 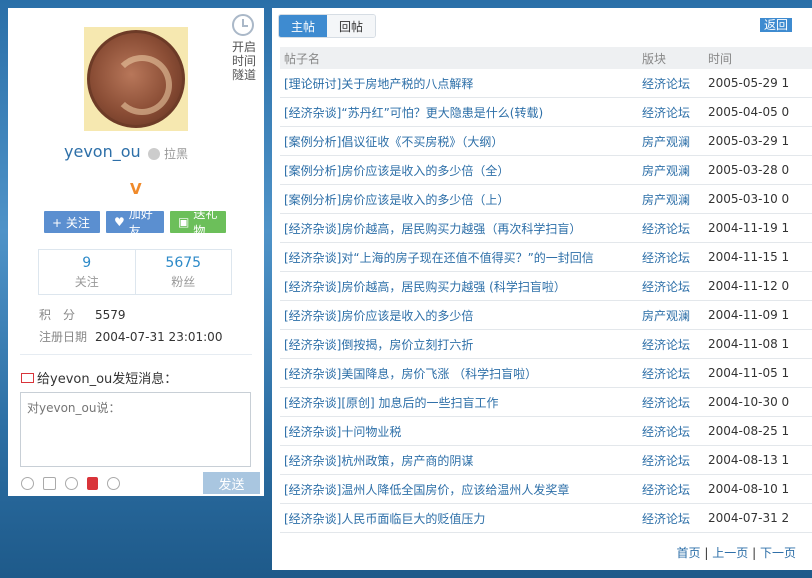 What do you see at coordinates (459, 141) in the screenshot?
I see `post-title-link: [案例分析]倡议征收《不买房税》（大纲）` at bounding box center [459, 141].